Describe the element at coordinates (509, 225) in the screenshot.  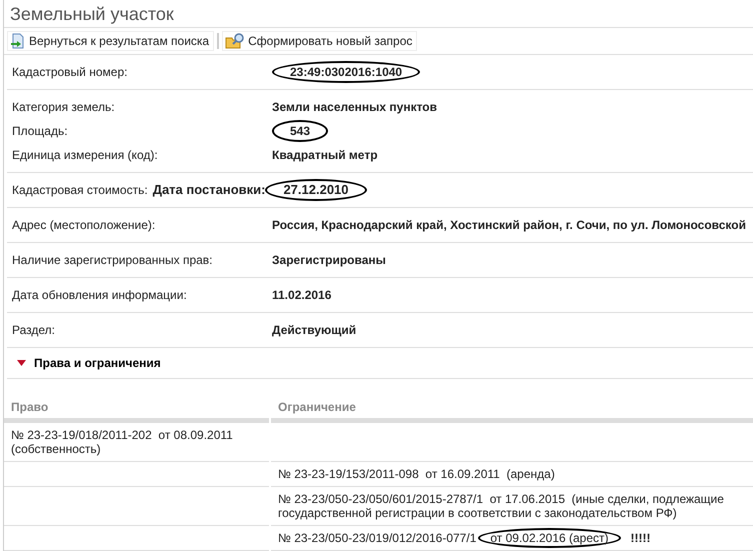
I see `field-value: Россия, Краснодарский край, Хостинский район, г. Сочи, по ул. Ломоносовской` at that location.